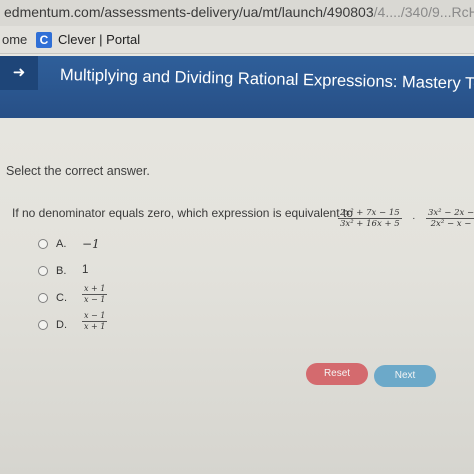 This screenshot has height=474, width=474. Describe the element at coordinates (19, 73) in the screenshot. I see `arrow-right-icon: ➜` at that location.